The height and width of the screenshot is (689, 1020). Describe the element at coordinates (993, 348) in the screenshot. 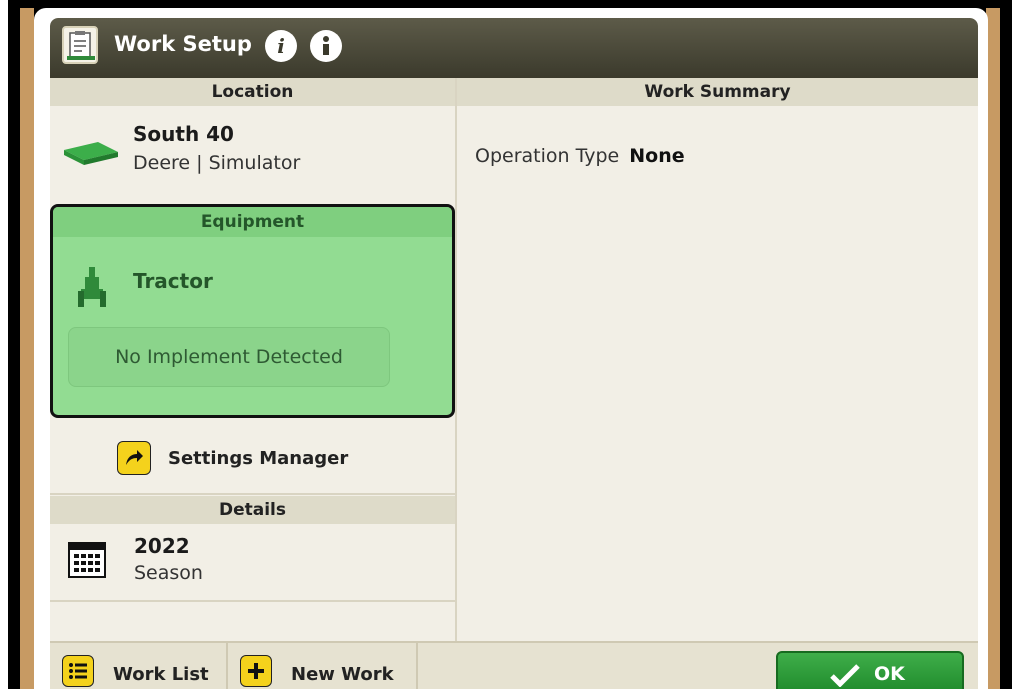

I see `bezel-trim-right` at that location.